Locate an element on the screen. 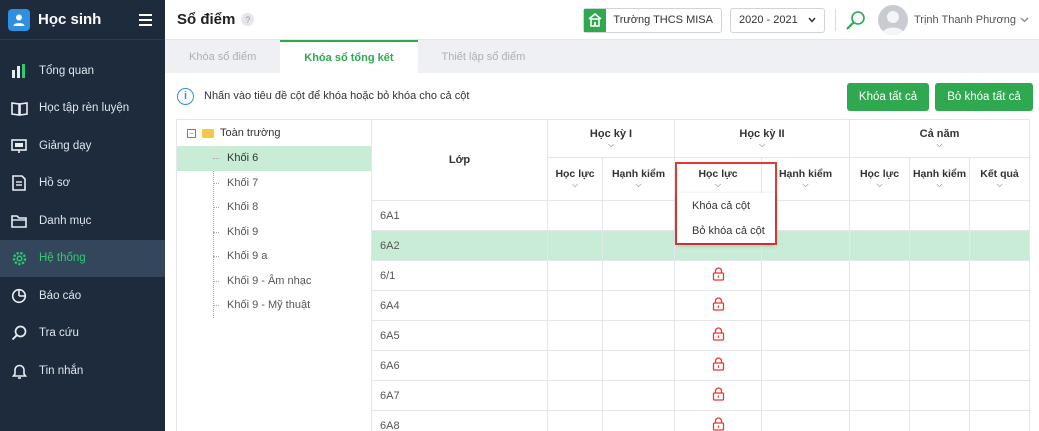  column-header-cn-ket-qua: Kết quả ⌵ is located at coordinates (999, 179).